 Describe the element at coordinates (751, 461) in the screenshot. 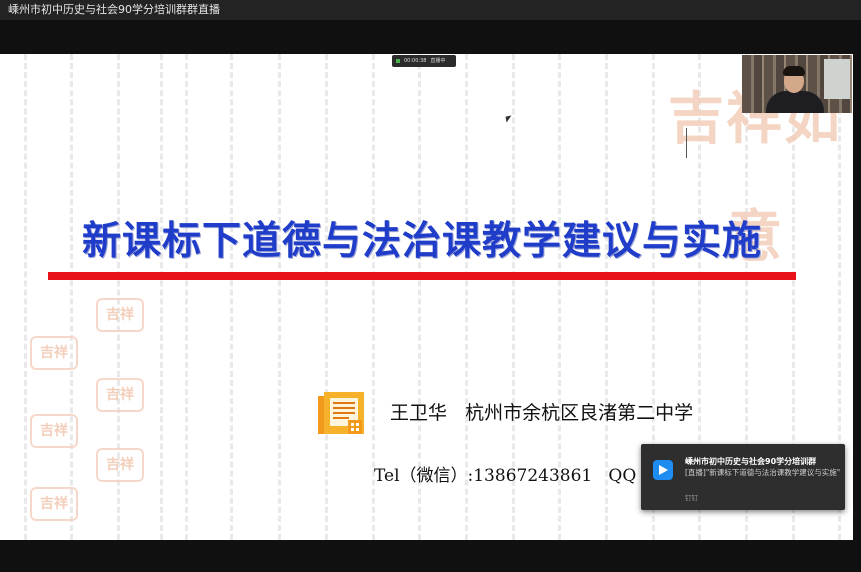

I see `notification-title: 嵊州市初中历史与社会90学分培训群` at that location.